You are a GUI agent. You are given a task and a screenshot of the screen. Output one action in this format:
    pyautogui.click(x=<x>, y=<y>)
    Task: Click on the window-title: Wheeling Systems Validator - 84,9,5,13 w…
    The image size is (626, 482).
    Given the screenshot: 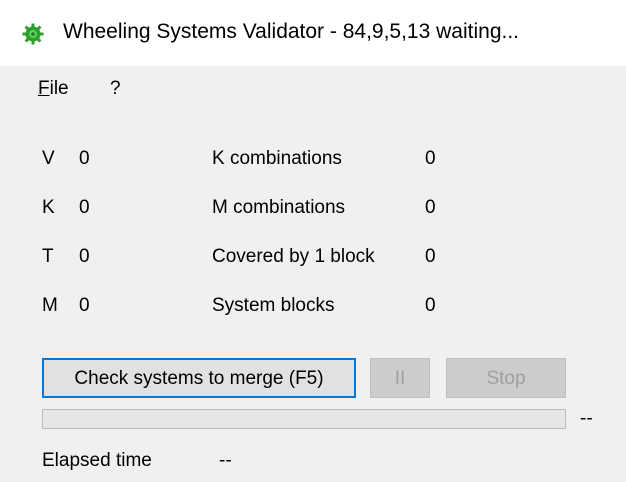 What is the action you would take?
    pyautogui.click(x=291, y=31)
    